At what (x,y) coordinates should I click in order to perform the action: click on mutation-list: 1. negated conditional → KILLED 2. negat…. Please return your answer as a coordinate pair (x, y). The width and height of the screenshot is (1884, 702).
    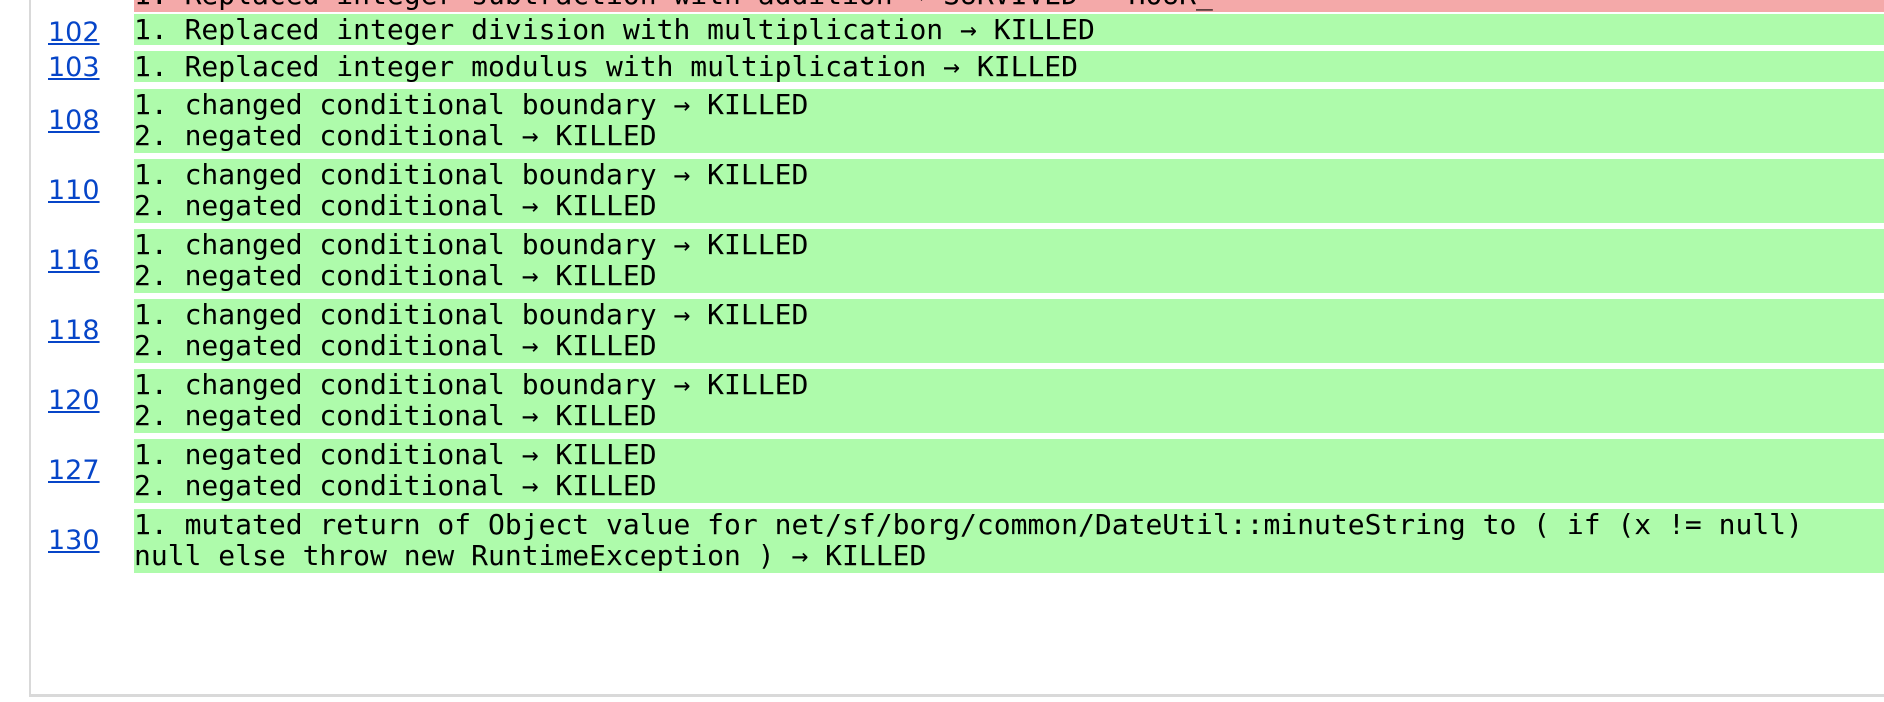
    Looking at the image, I should click on (1009, 470).